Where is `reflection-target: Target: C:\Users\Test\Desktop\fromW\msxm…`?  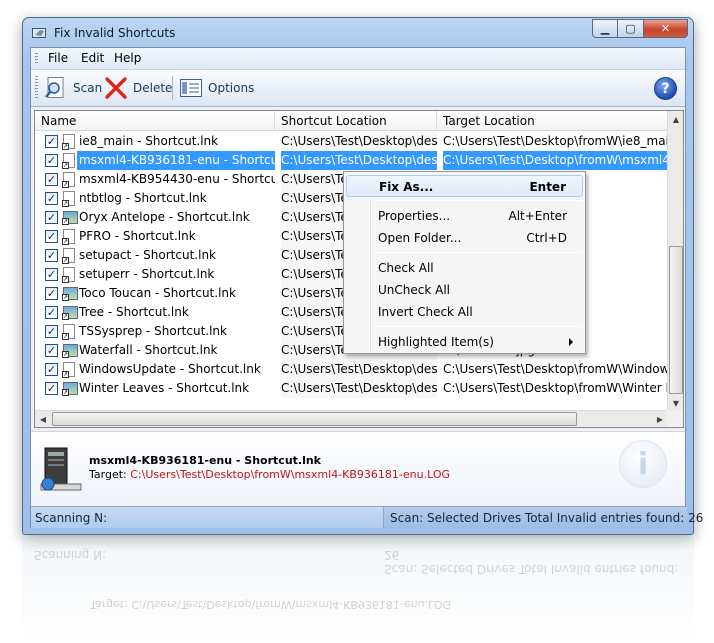
reflection-target: Target: C:\Users\Test\Desktop\fromW\msxm… is located at coordinates (270, 604).